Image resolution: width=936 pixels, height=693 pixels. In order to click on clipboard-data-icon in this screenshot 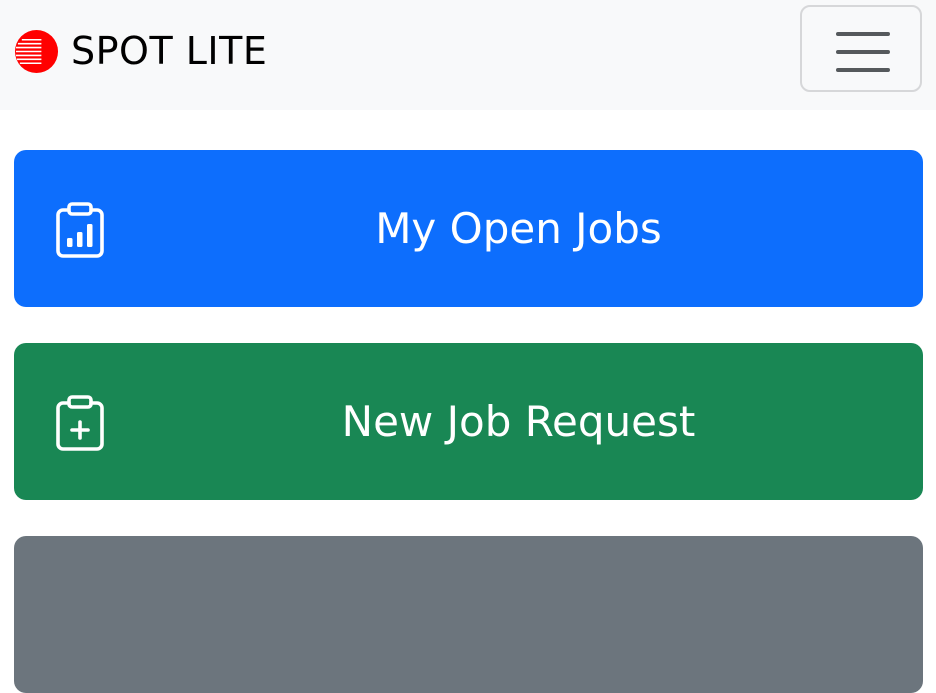, I will do `click(80, 230)`.